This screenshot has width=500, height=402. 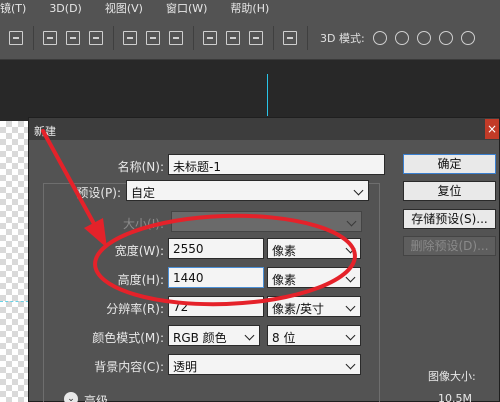 What do you see at coordinates (210, 37) in the screenshot?
I see `distribute-left-icon` at bounding box center [210, 37].